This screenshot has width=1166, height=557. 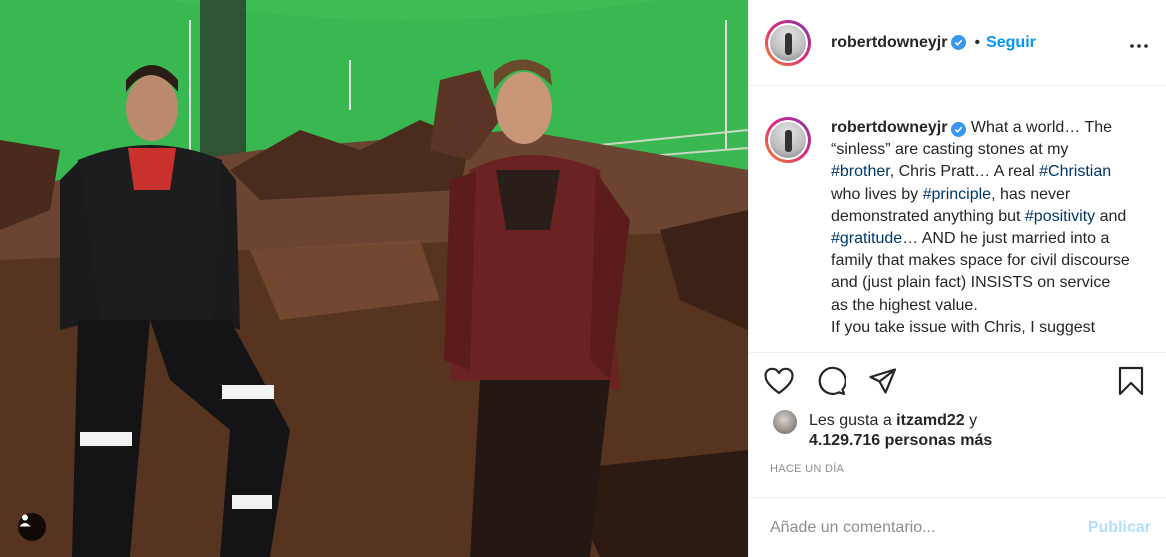 I want to click on caption-avatar, so click(x=788, y=140).